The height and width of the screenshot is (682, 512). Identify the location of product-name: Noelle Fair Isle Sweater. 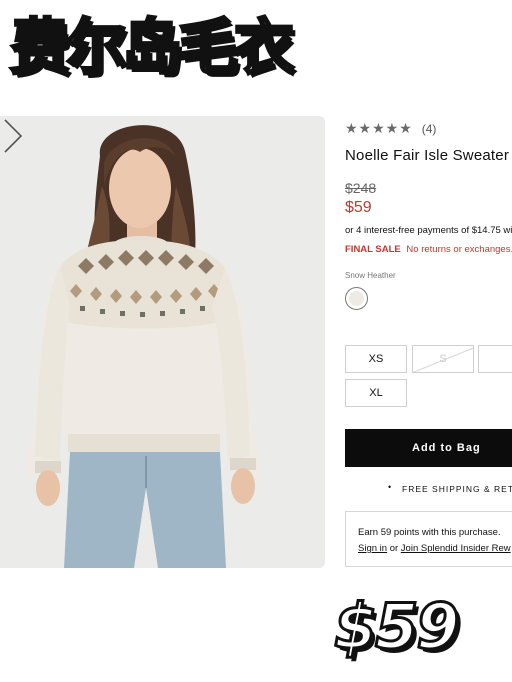
(427, 155).